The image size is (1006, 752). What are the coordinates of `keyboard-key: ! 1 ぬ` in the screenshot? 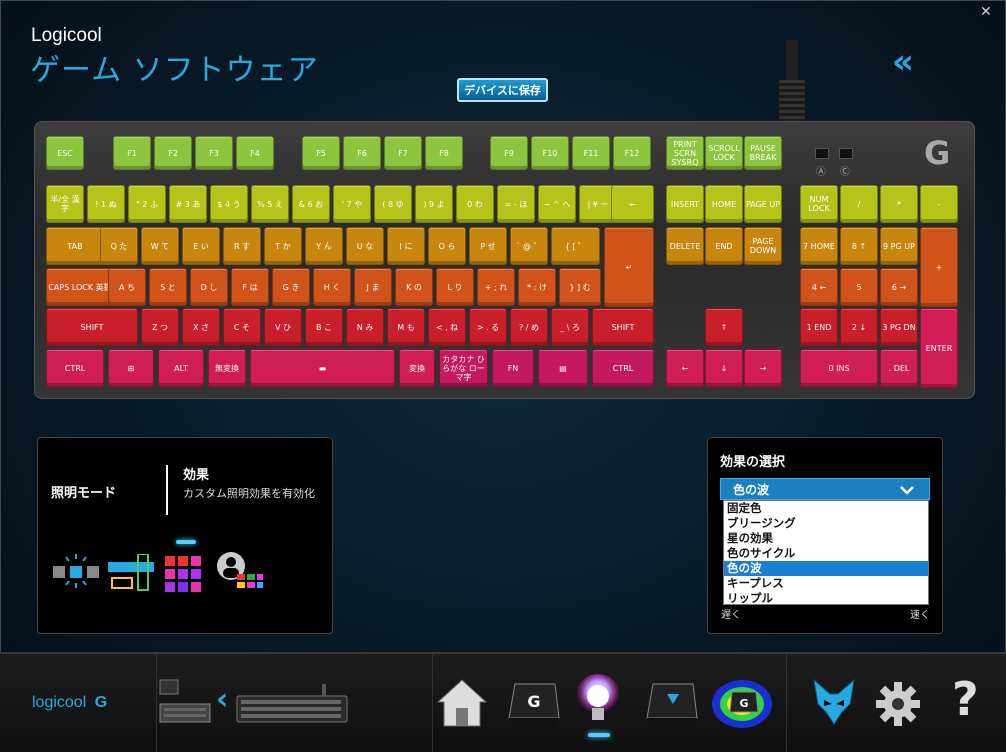 It's located at (106, 204).